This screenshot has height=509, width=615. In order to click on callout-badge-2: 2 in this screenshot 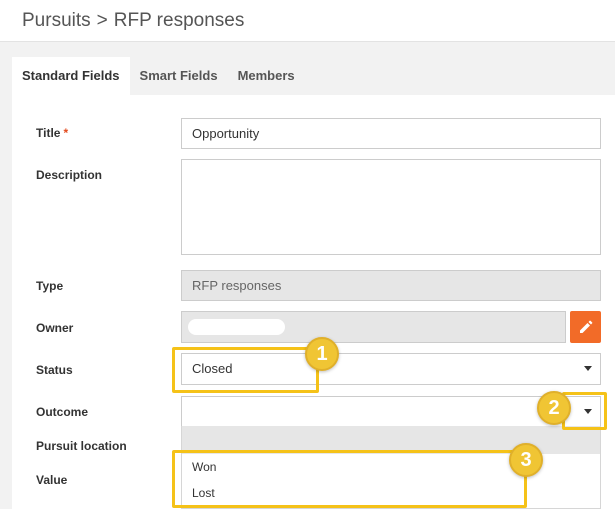, I will do `click(554, 408)`.